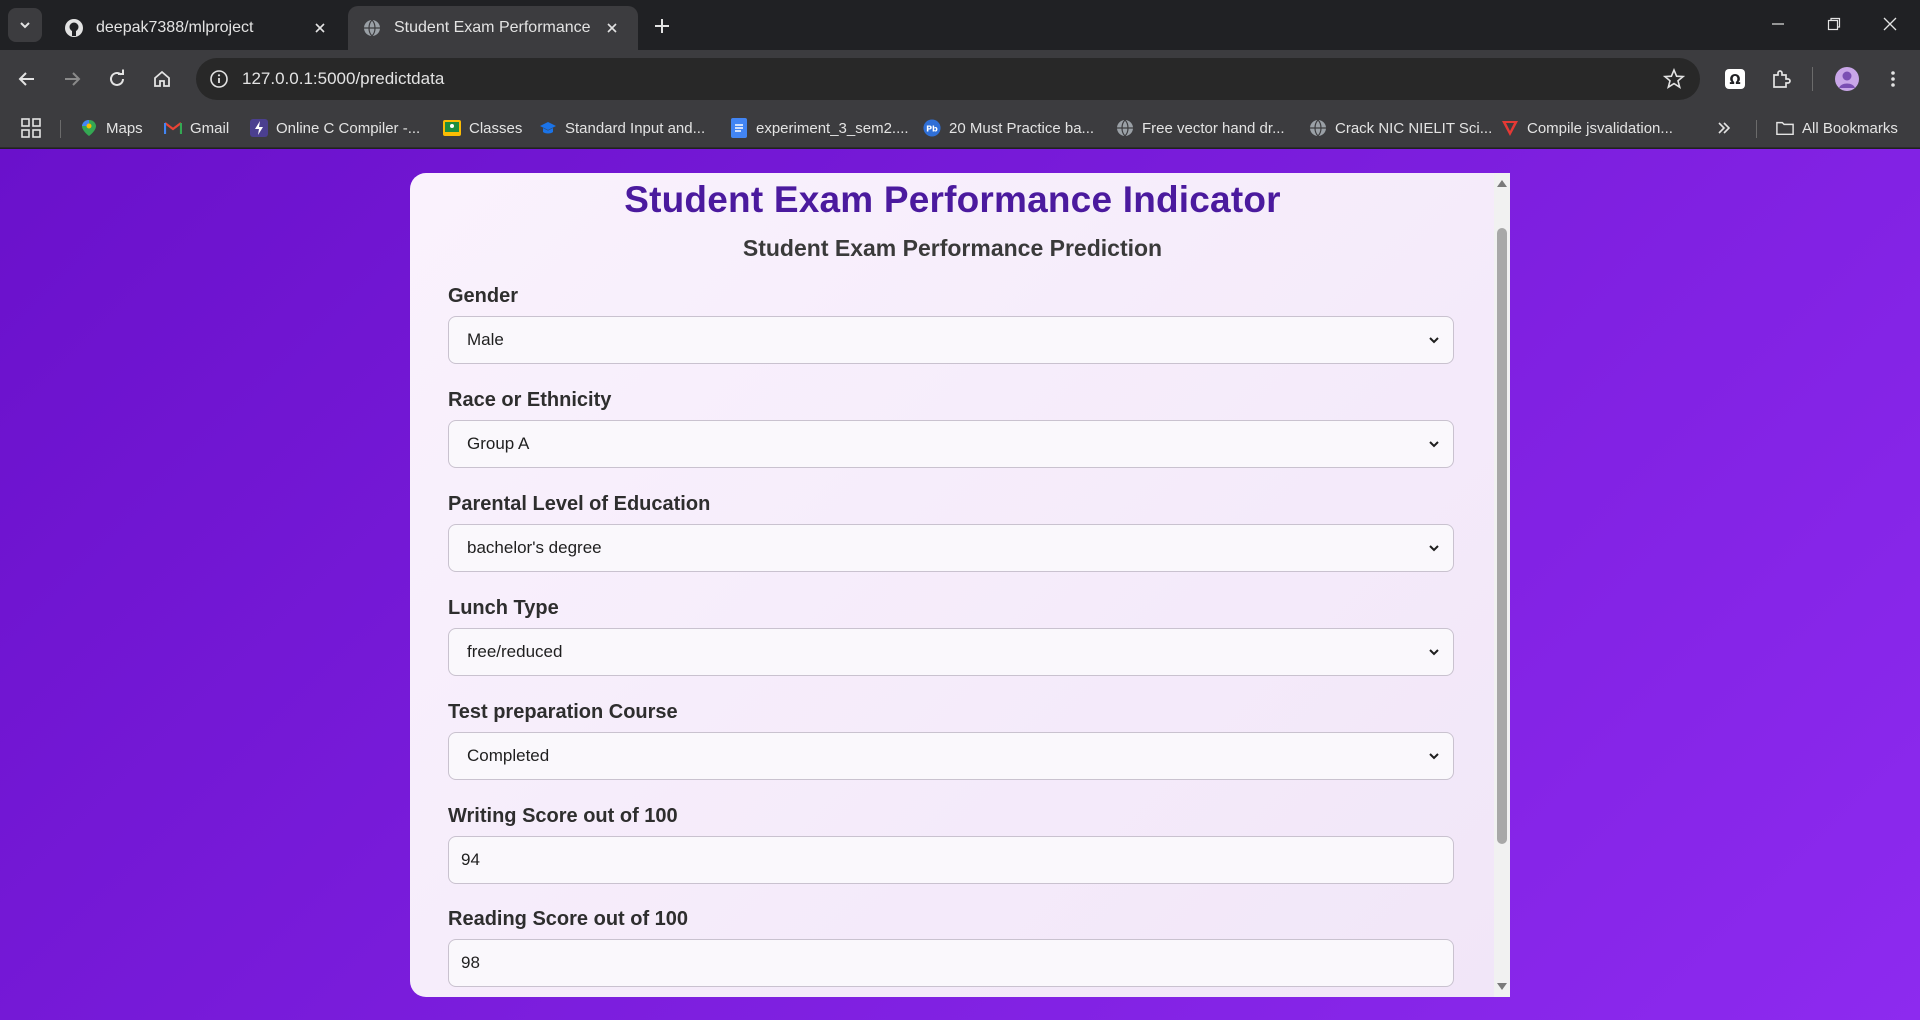 The width and height of the screenshot is (1920, 1020). What do you see at coordinates (1510, 128) in the screenshot?
I see `red-v-icon` at bounding box center [1510, 128].